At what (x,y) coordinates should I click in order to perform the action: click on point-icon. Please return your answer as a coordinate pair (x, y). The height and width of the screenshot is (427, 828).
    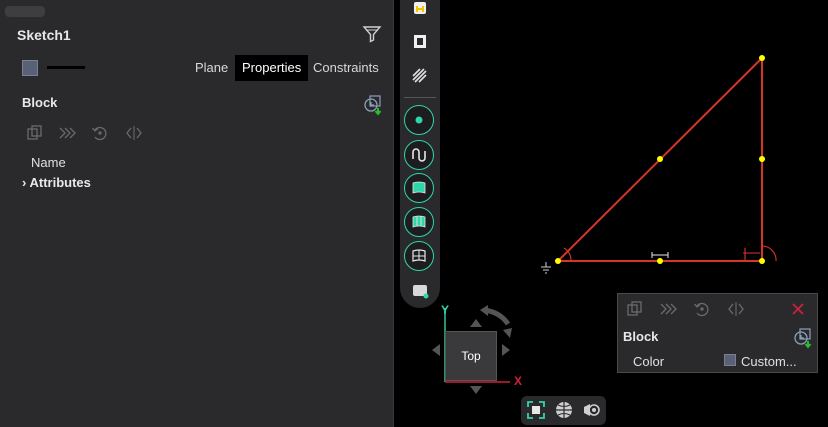
    Looking at the image, I should click on (419, 120).